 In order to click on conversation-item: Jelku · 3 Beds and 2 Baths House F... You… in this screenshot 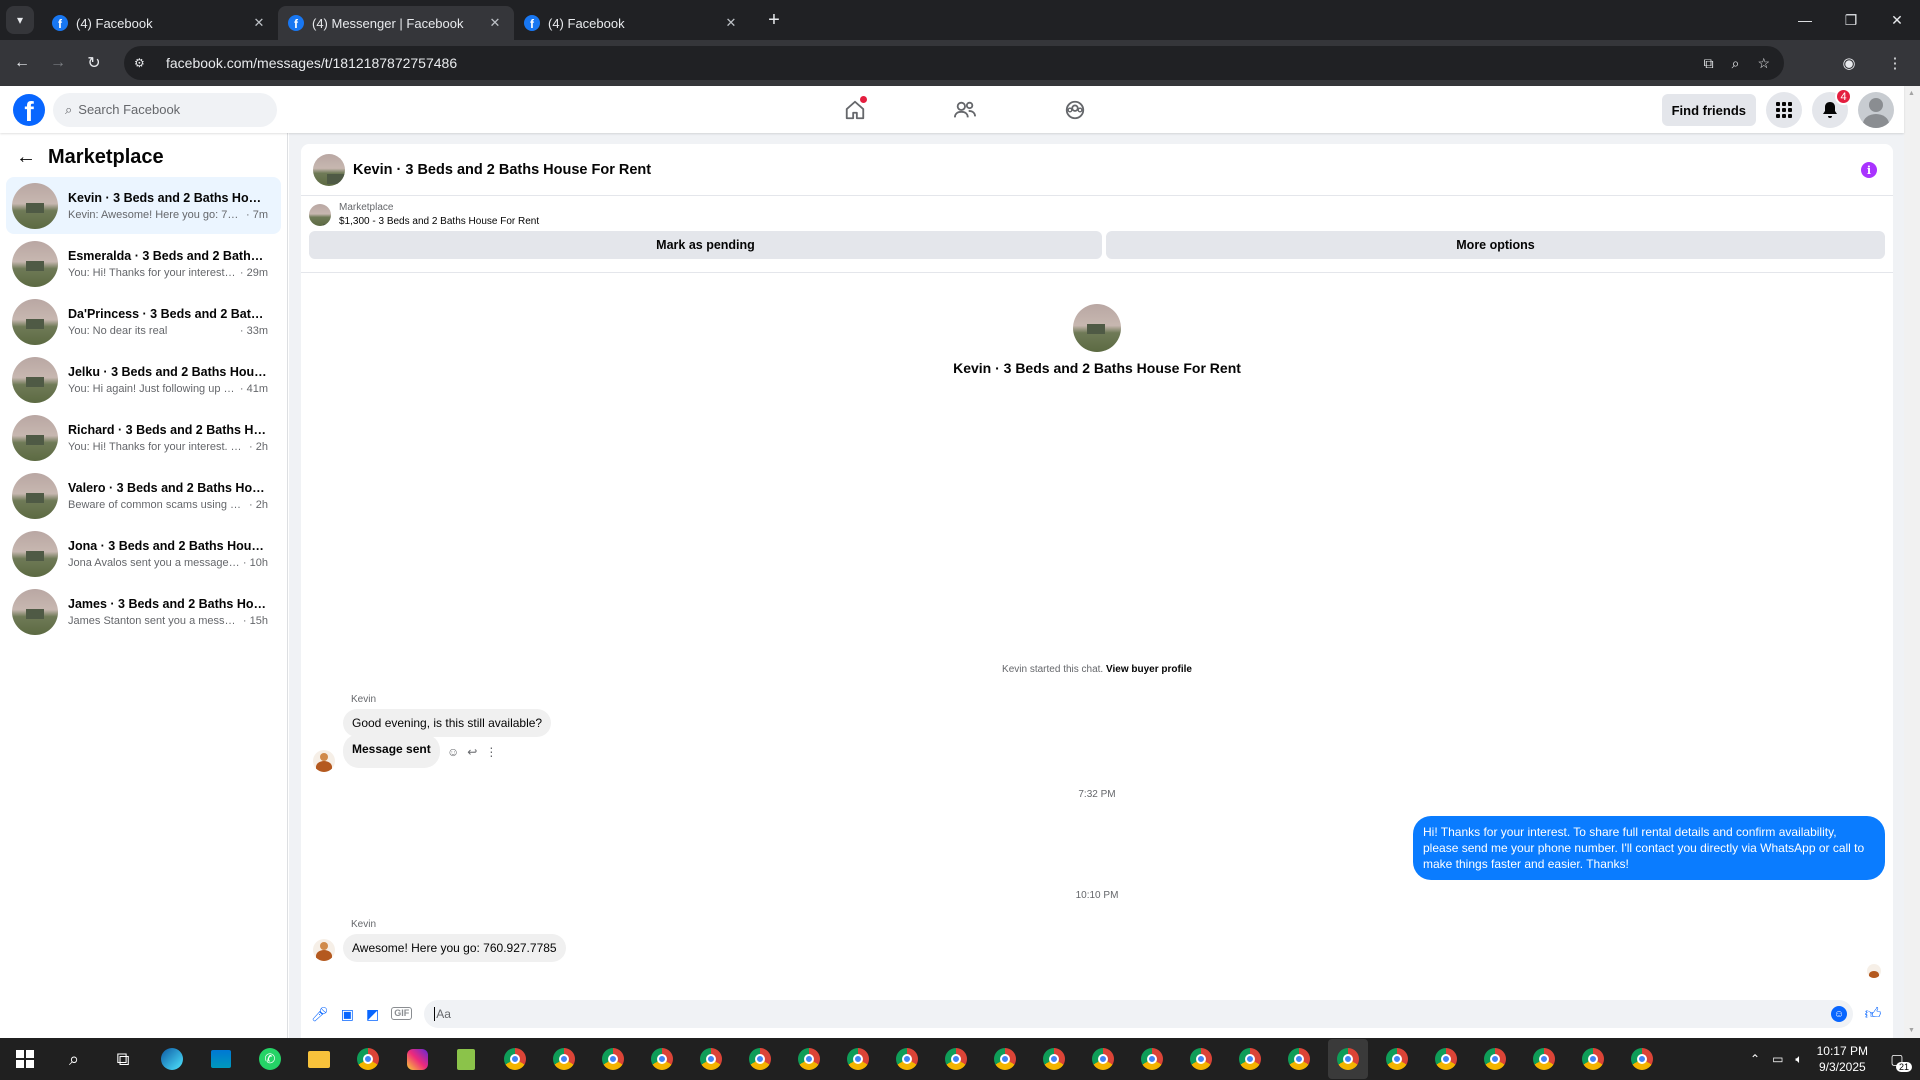, I will do `click(143, 379)`.